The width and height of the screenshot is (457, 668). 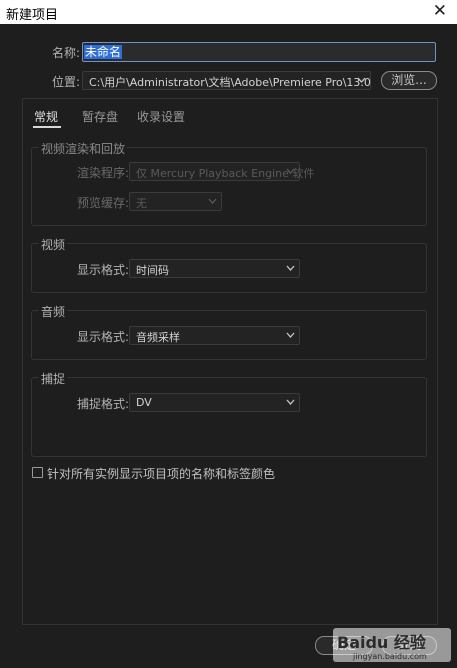 What do you see at coordinates (214, 335) in the screenshot?
I see `audio-format-dropdown: 音频采样` at bounding box center [214, 335].